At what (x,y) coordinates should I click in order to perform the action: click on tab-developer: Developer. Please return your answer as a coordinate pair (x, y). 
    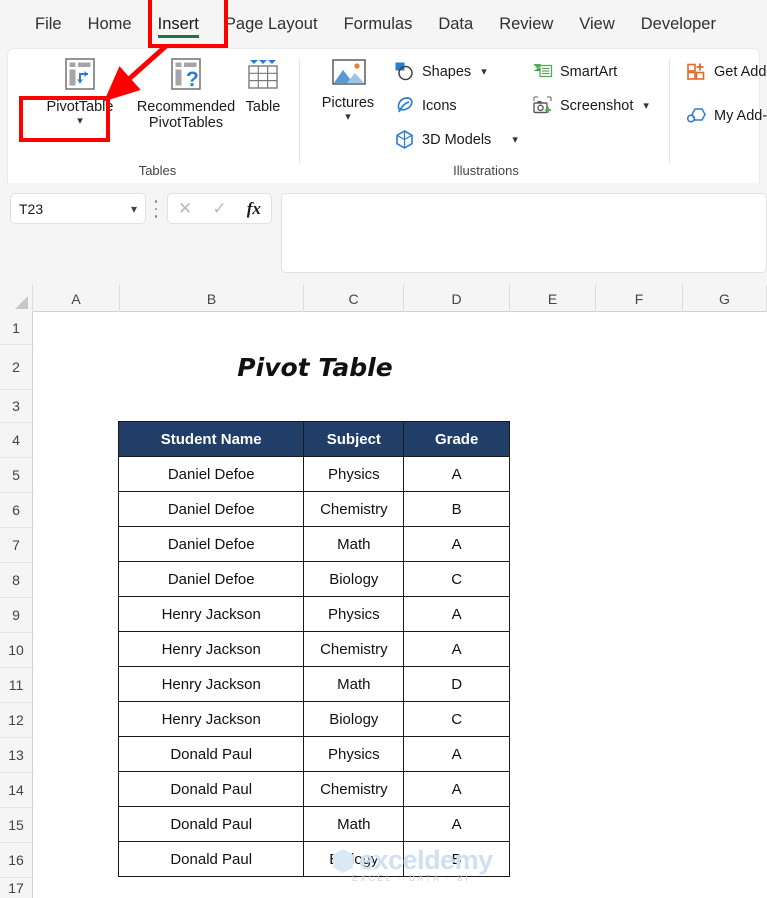
    Looking at the image, I should click on (678, 24).